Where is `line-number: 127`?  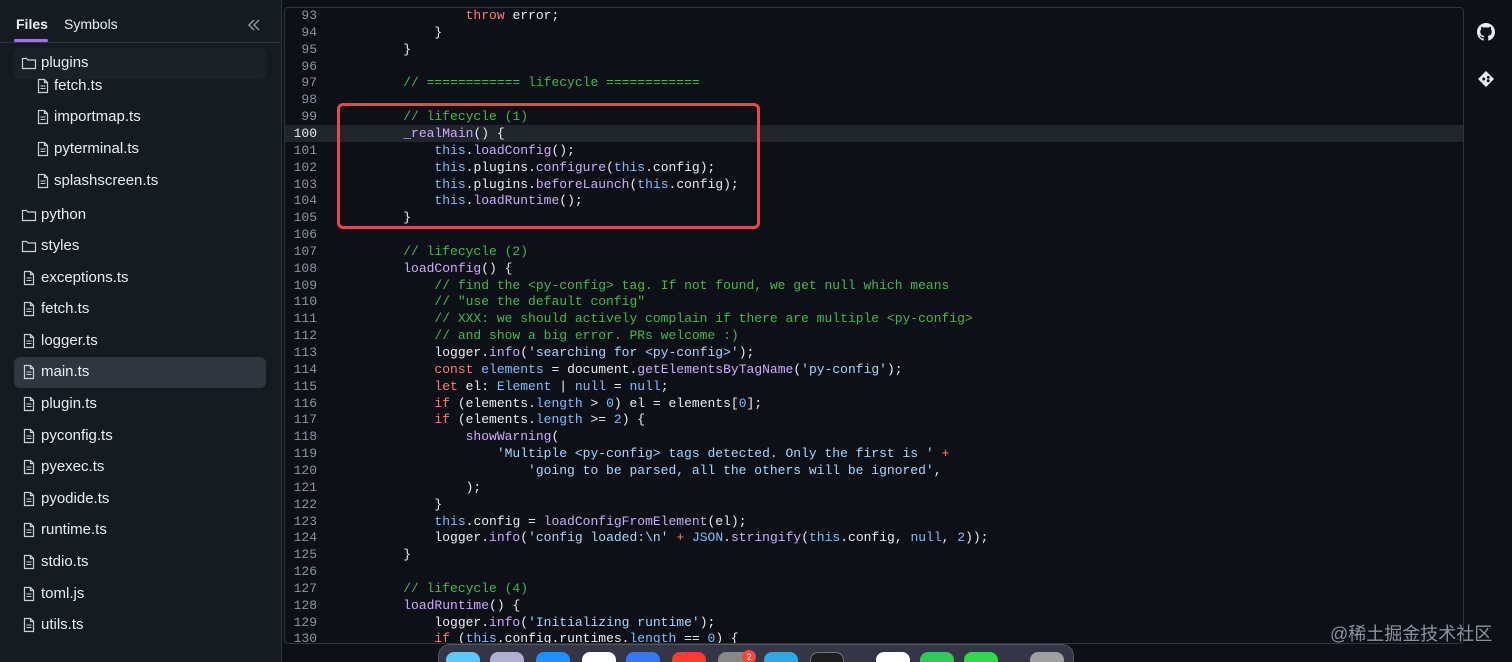 line-number: 127 is located at coordinates (305, 588).